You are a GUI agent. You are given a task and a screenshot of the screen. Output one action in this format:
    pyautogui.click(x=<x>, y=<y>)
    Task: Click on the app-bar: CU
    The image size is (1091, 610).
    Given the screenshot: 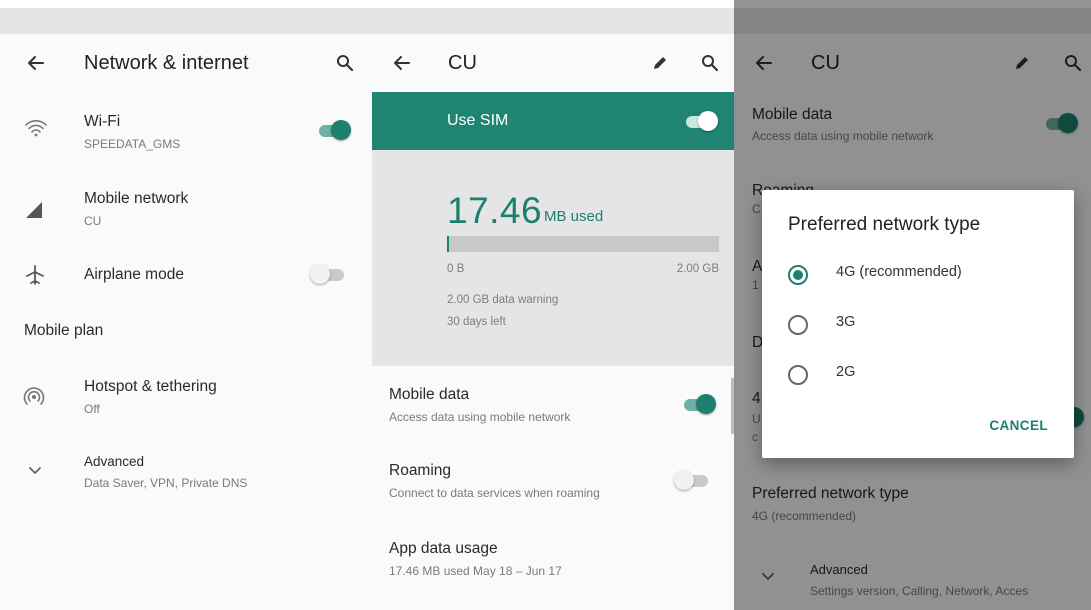 What is the action you would take?
    pyautogui.click(x=553, y=63)
    